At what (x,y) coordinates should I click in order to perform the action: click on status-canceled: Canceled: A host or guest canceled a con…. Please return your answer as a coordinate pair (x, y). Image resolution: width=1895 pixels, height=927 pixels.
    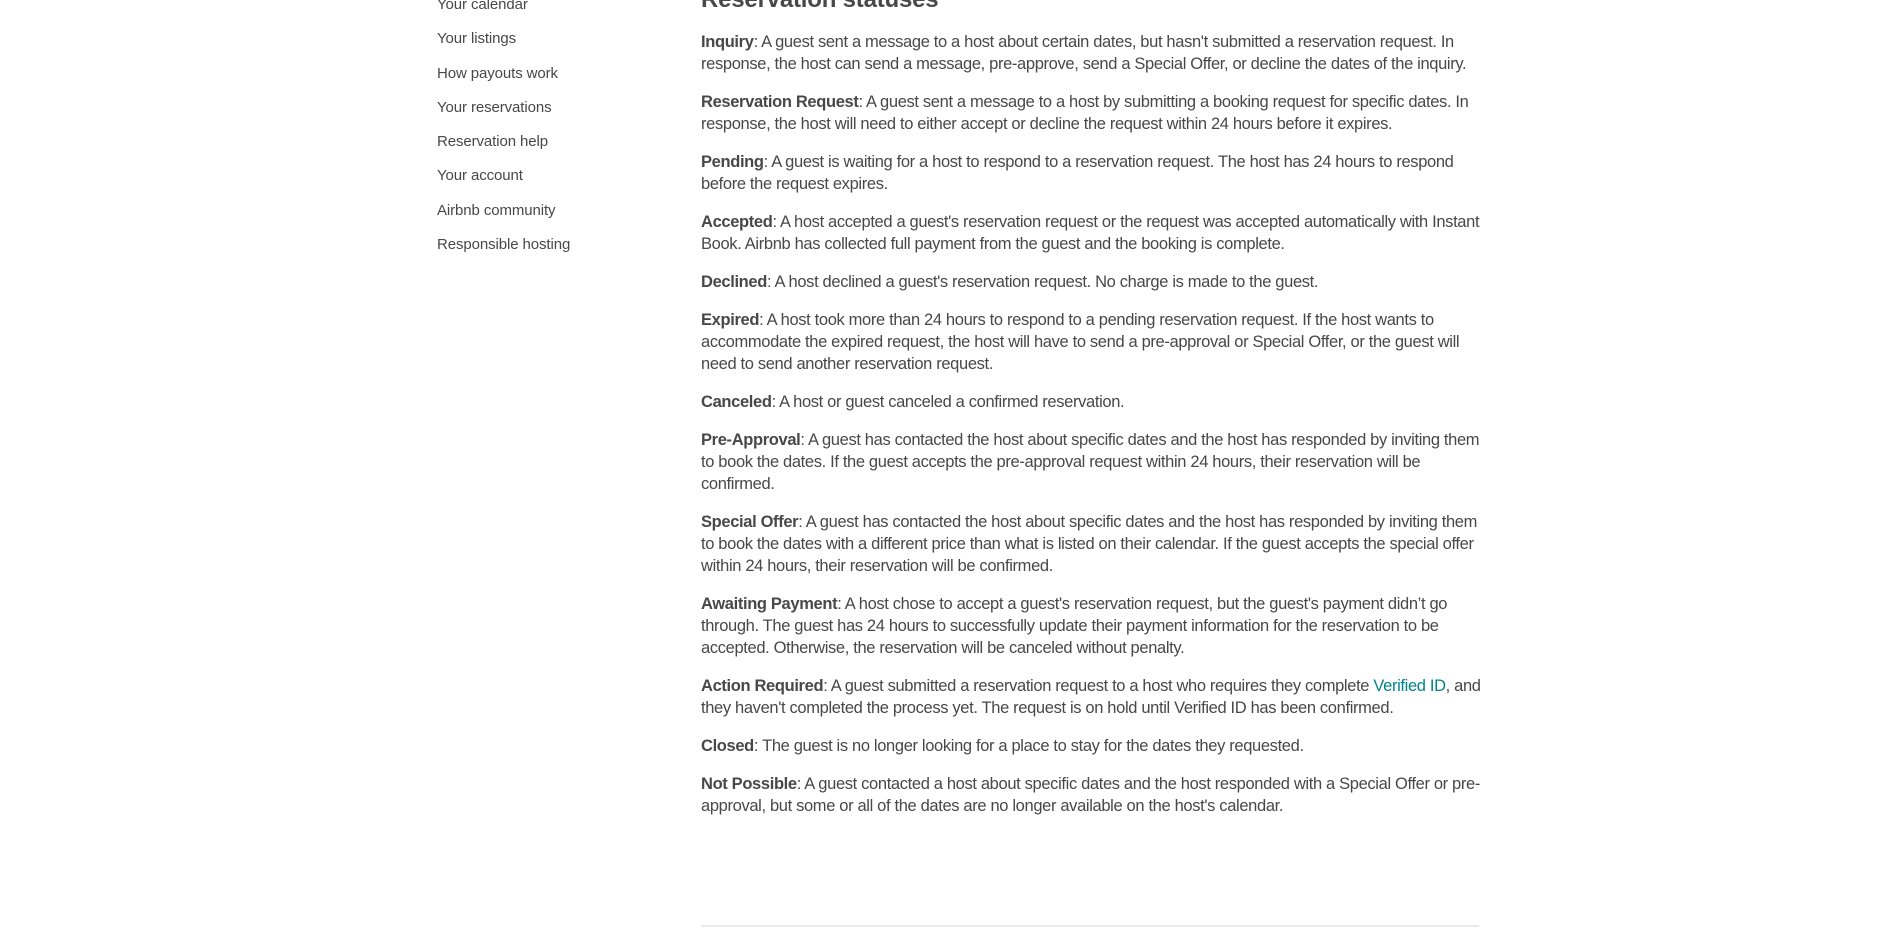
    Looking at the image, I should click on (1091, 402).